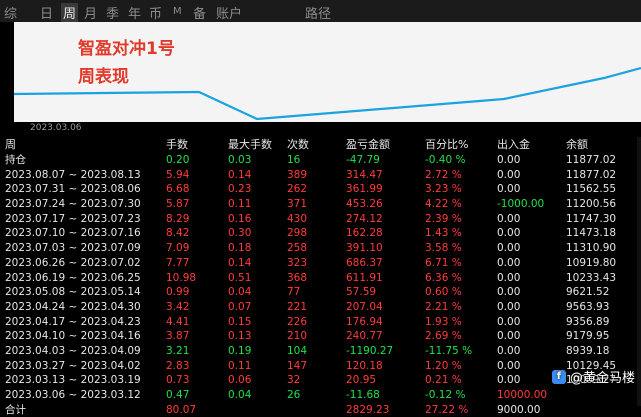  Describe the element at coordinates (181, 277) in the screenshot. I see `cell-lots: 10.98` at that location.